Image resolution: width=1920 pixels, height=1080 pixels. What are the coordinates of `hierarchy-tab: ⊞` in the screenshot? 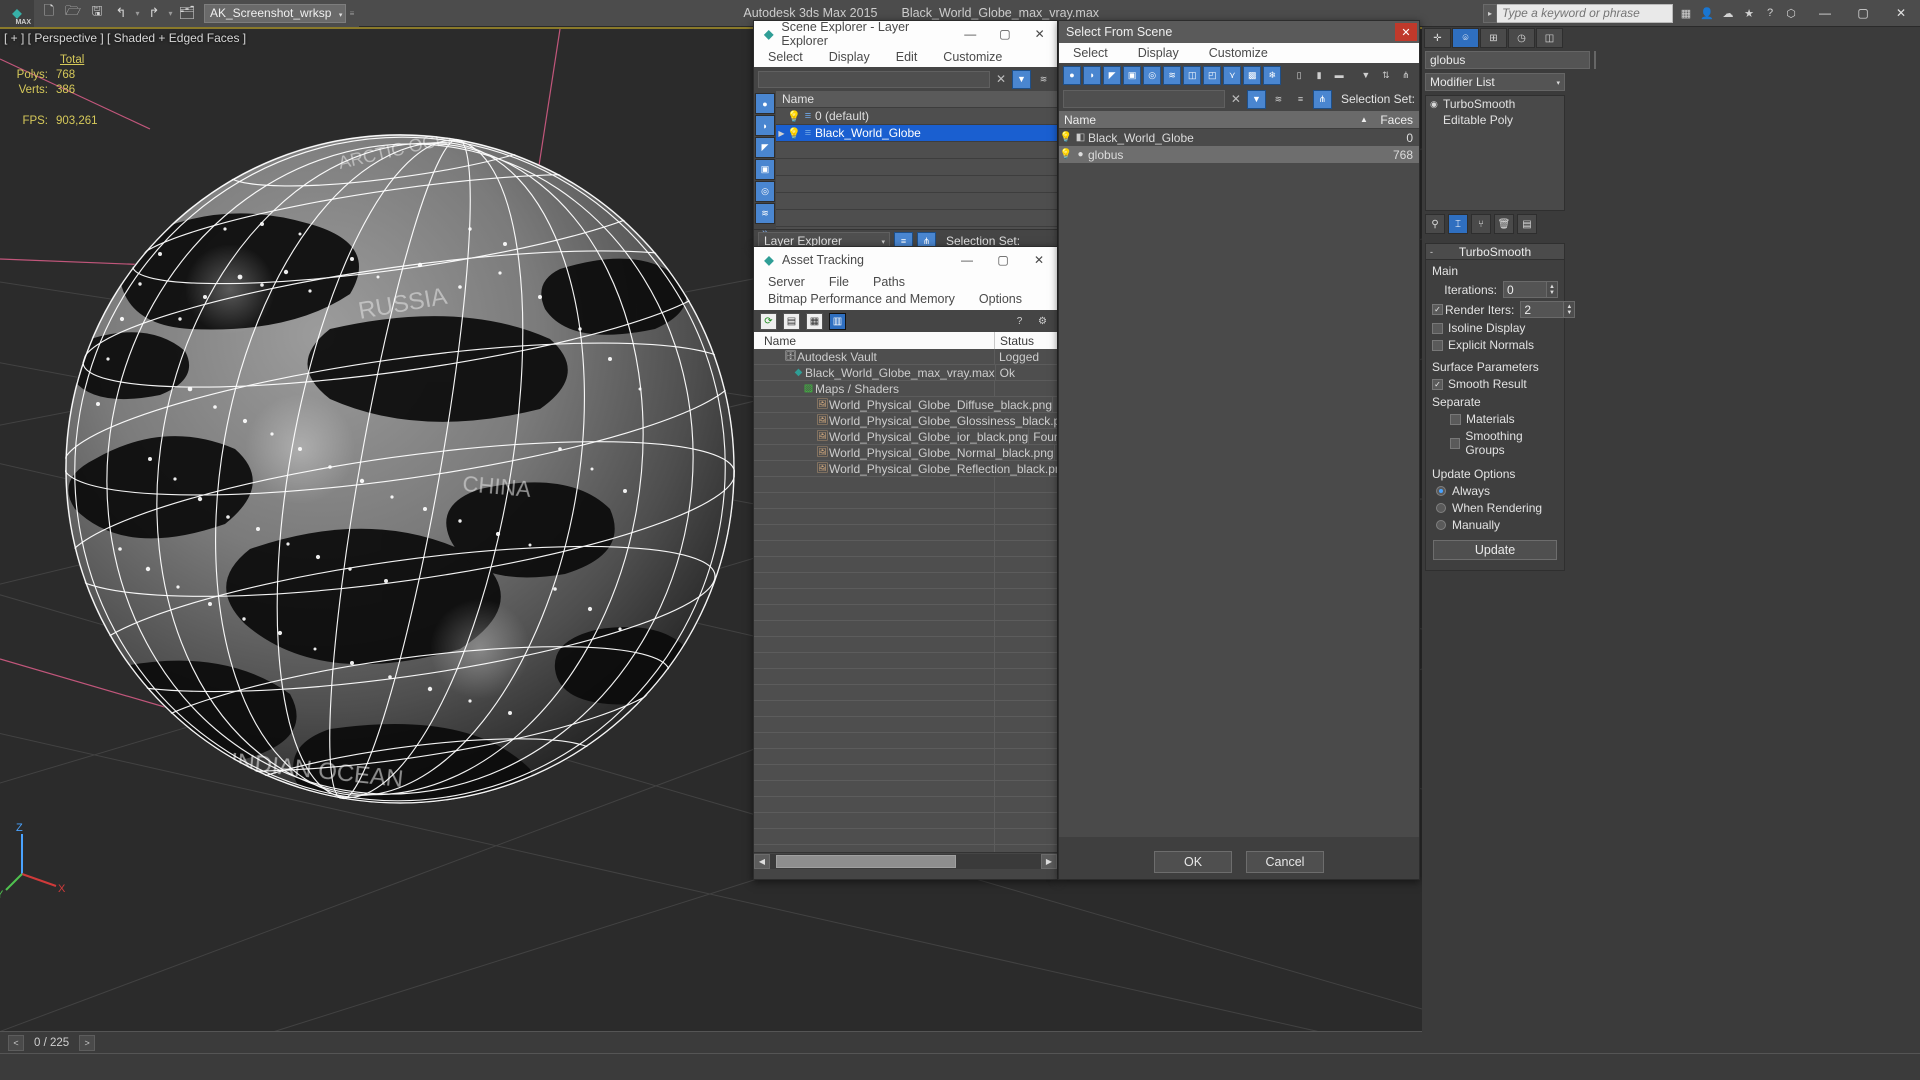 It's located at (1493, 38).